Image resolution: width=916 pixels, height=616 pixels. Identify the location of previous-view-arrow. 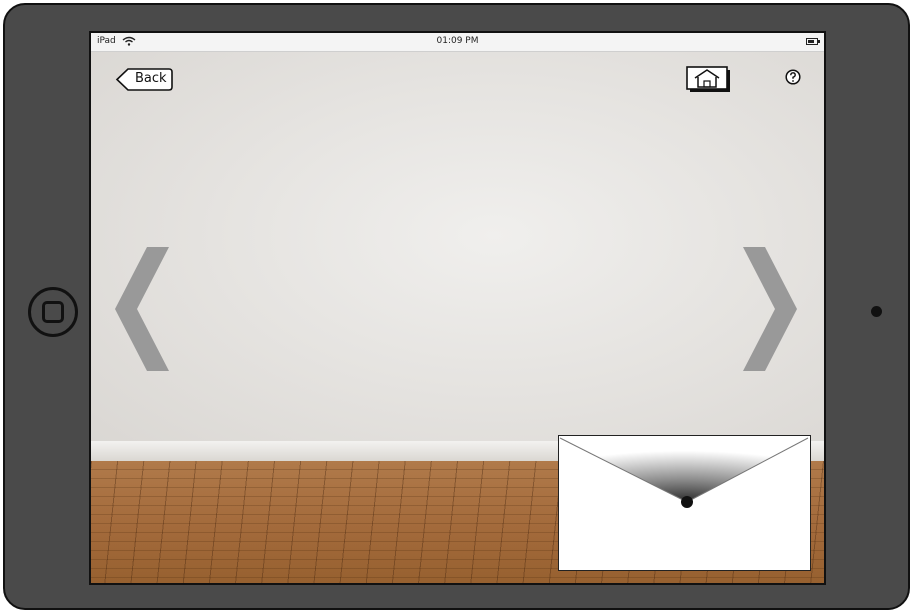
(142, 309).